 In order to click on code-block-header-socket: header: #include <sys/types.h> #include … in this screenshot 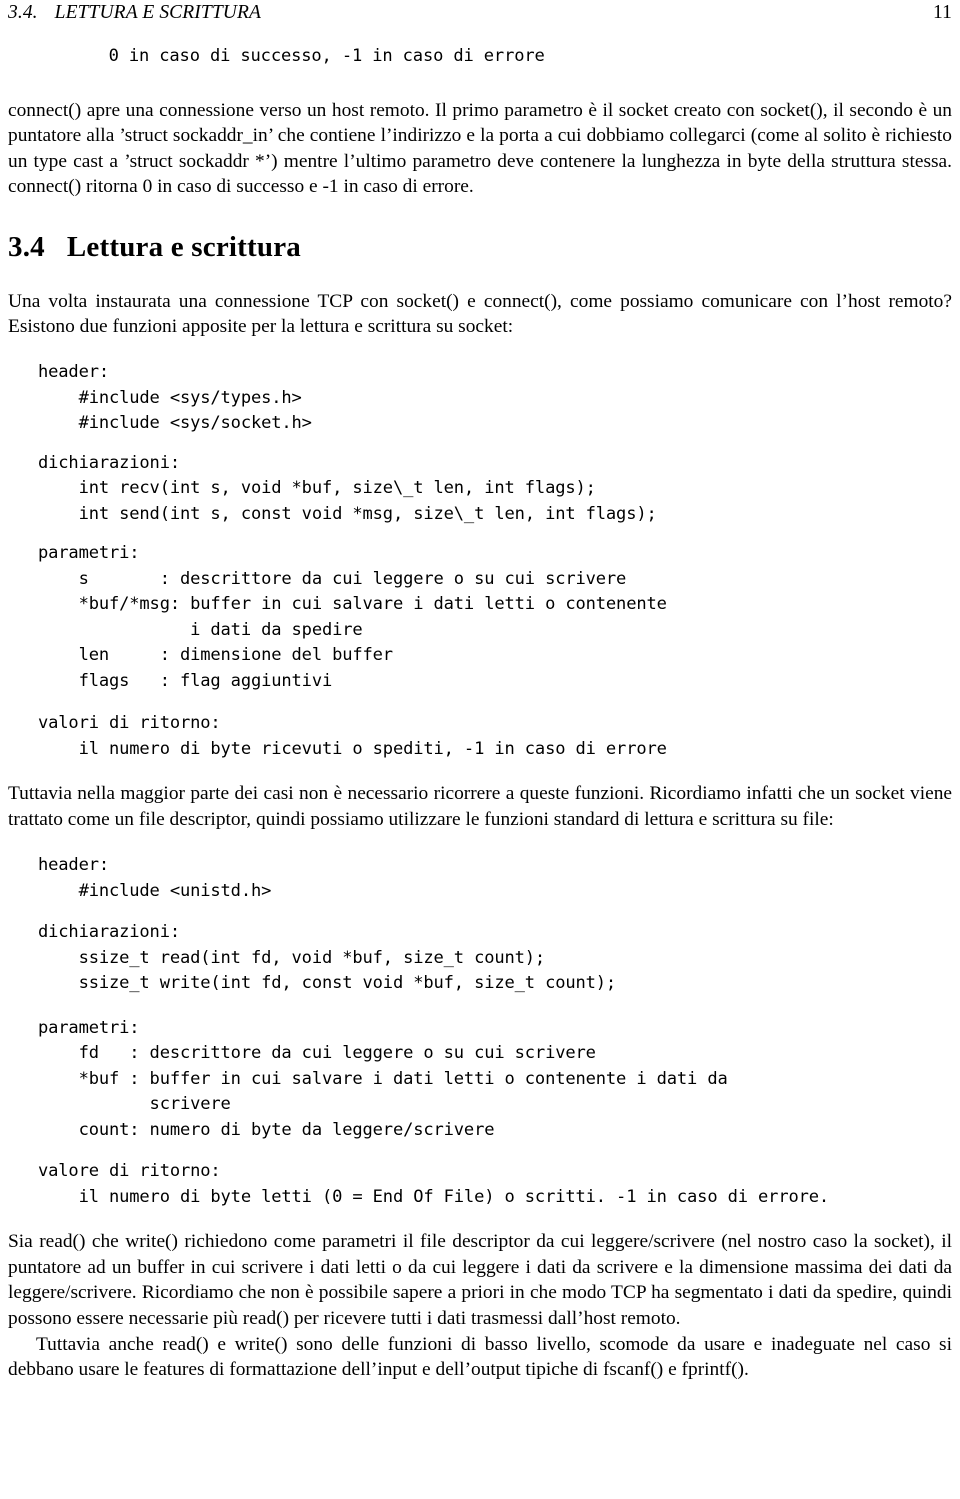, I will do `click(175, 398)`.